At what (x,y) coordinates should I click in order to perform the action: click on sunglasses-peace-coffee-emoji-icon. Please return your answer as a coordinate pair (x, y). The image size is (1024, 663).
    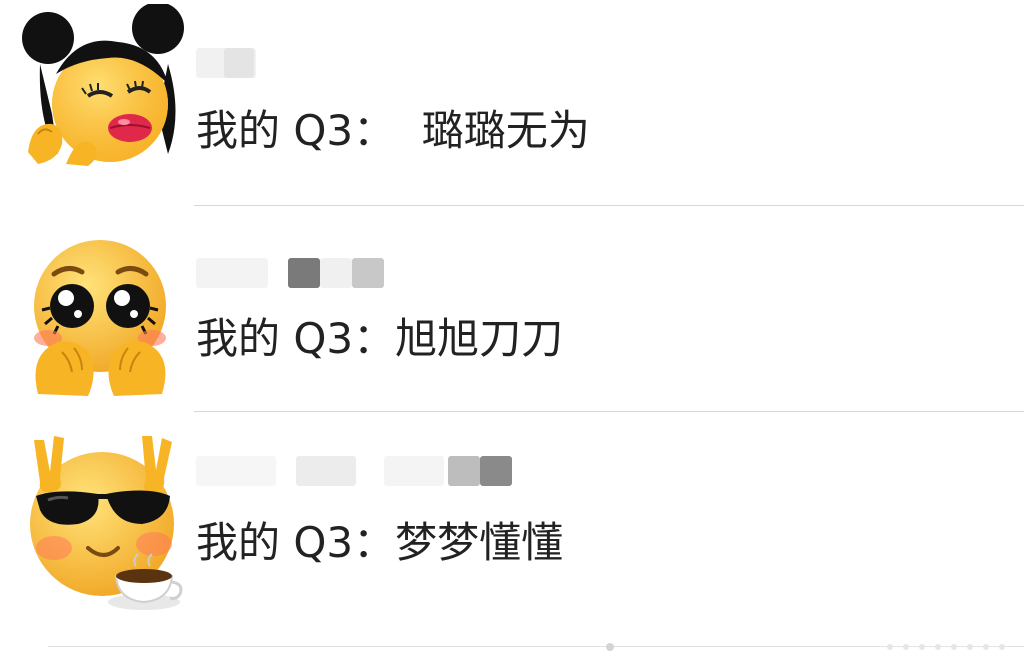
    Looking at the image, I should click on (106, 523).